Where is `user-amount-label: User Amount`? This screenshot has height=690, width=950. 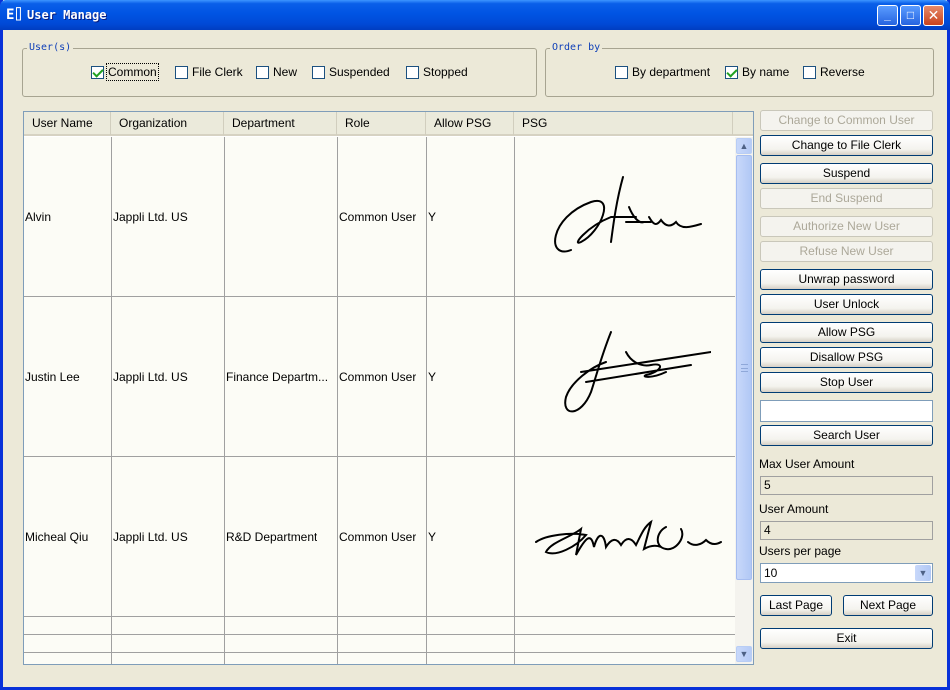
user-amount-label: User Amount is located at coordinates (794, 509).